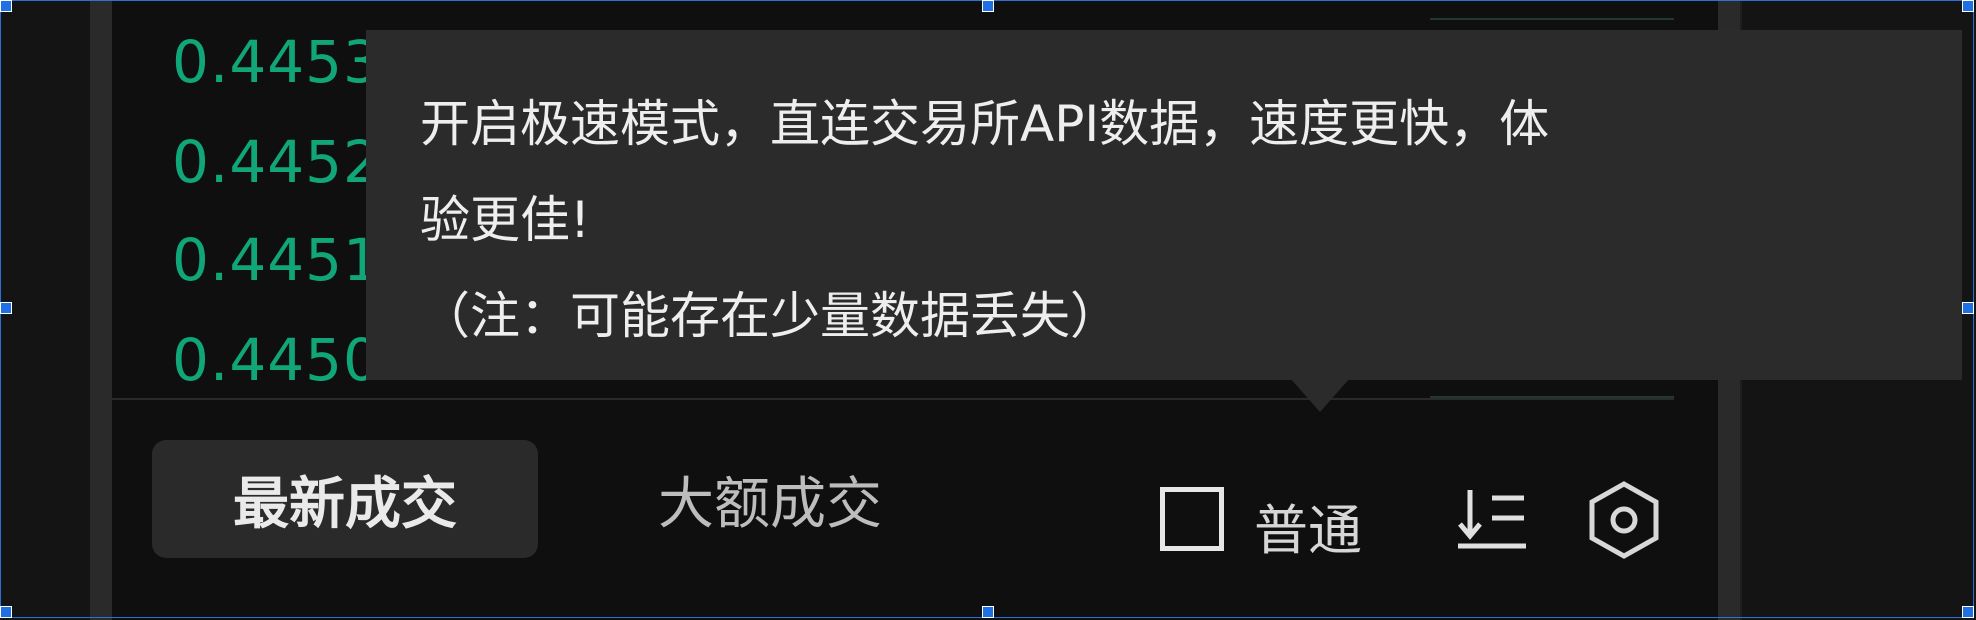 The image size is (1976, 620). What do you see at coordinates (276, 260) in the screenshot?
I see `price-row: 0.4451` at bounding box center [276, 260].